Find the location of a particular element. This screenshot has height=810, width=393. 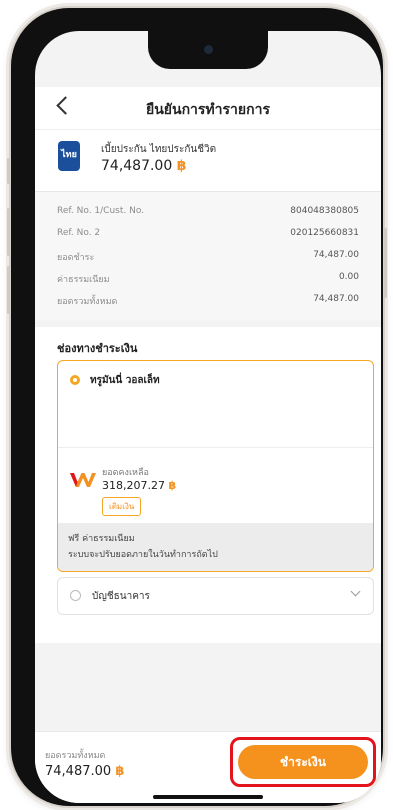

total-value: 74,487.00 is located at coordinates (78, 771).